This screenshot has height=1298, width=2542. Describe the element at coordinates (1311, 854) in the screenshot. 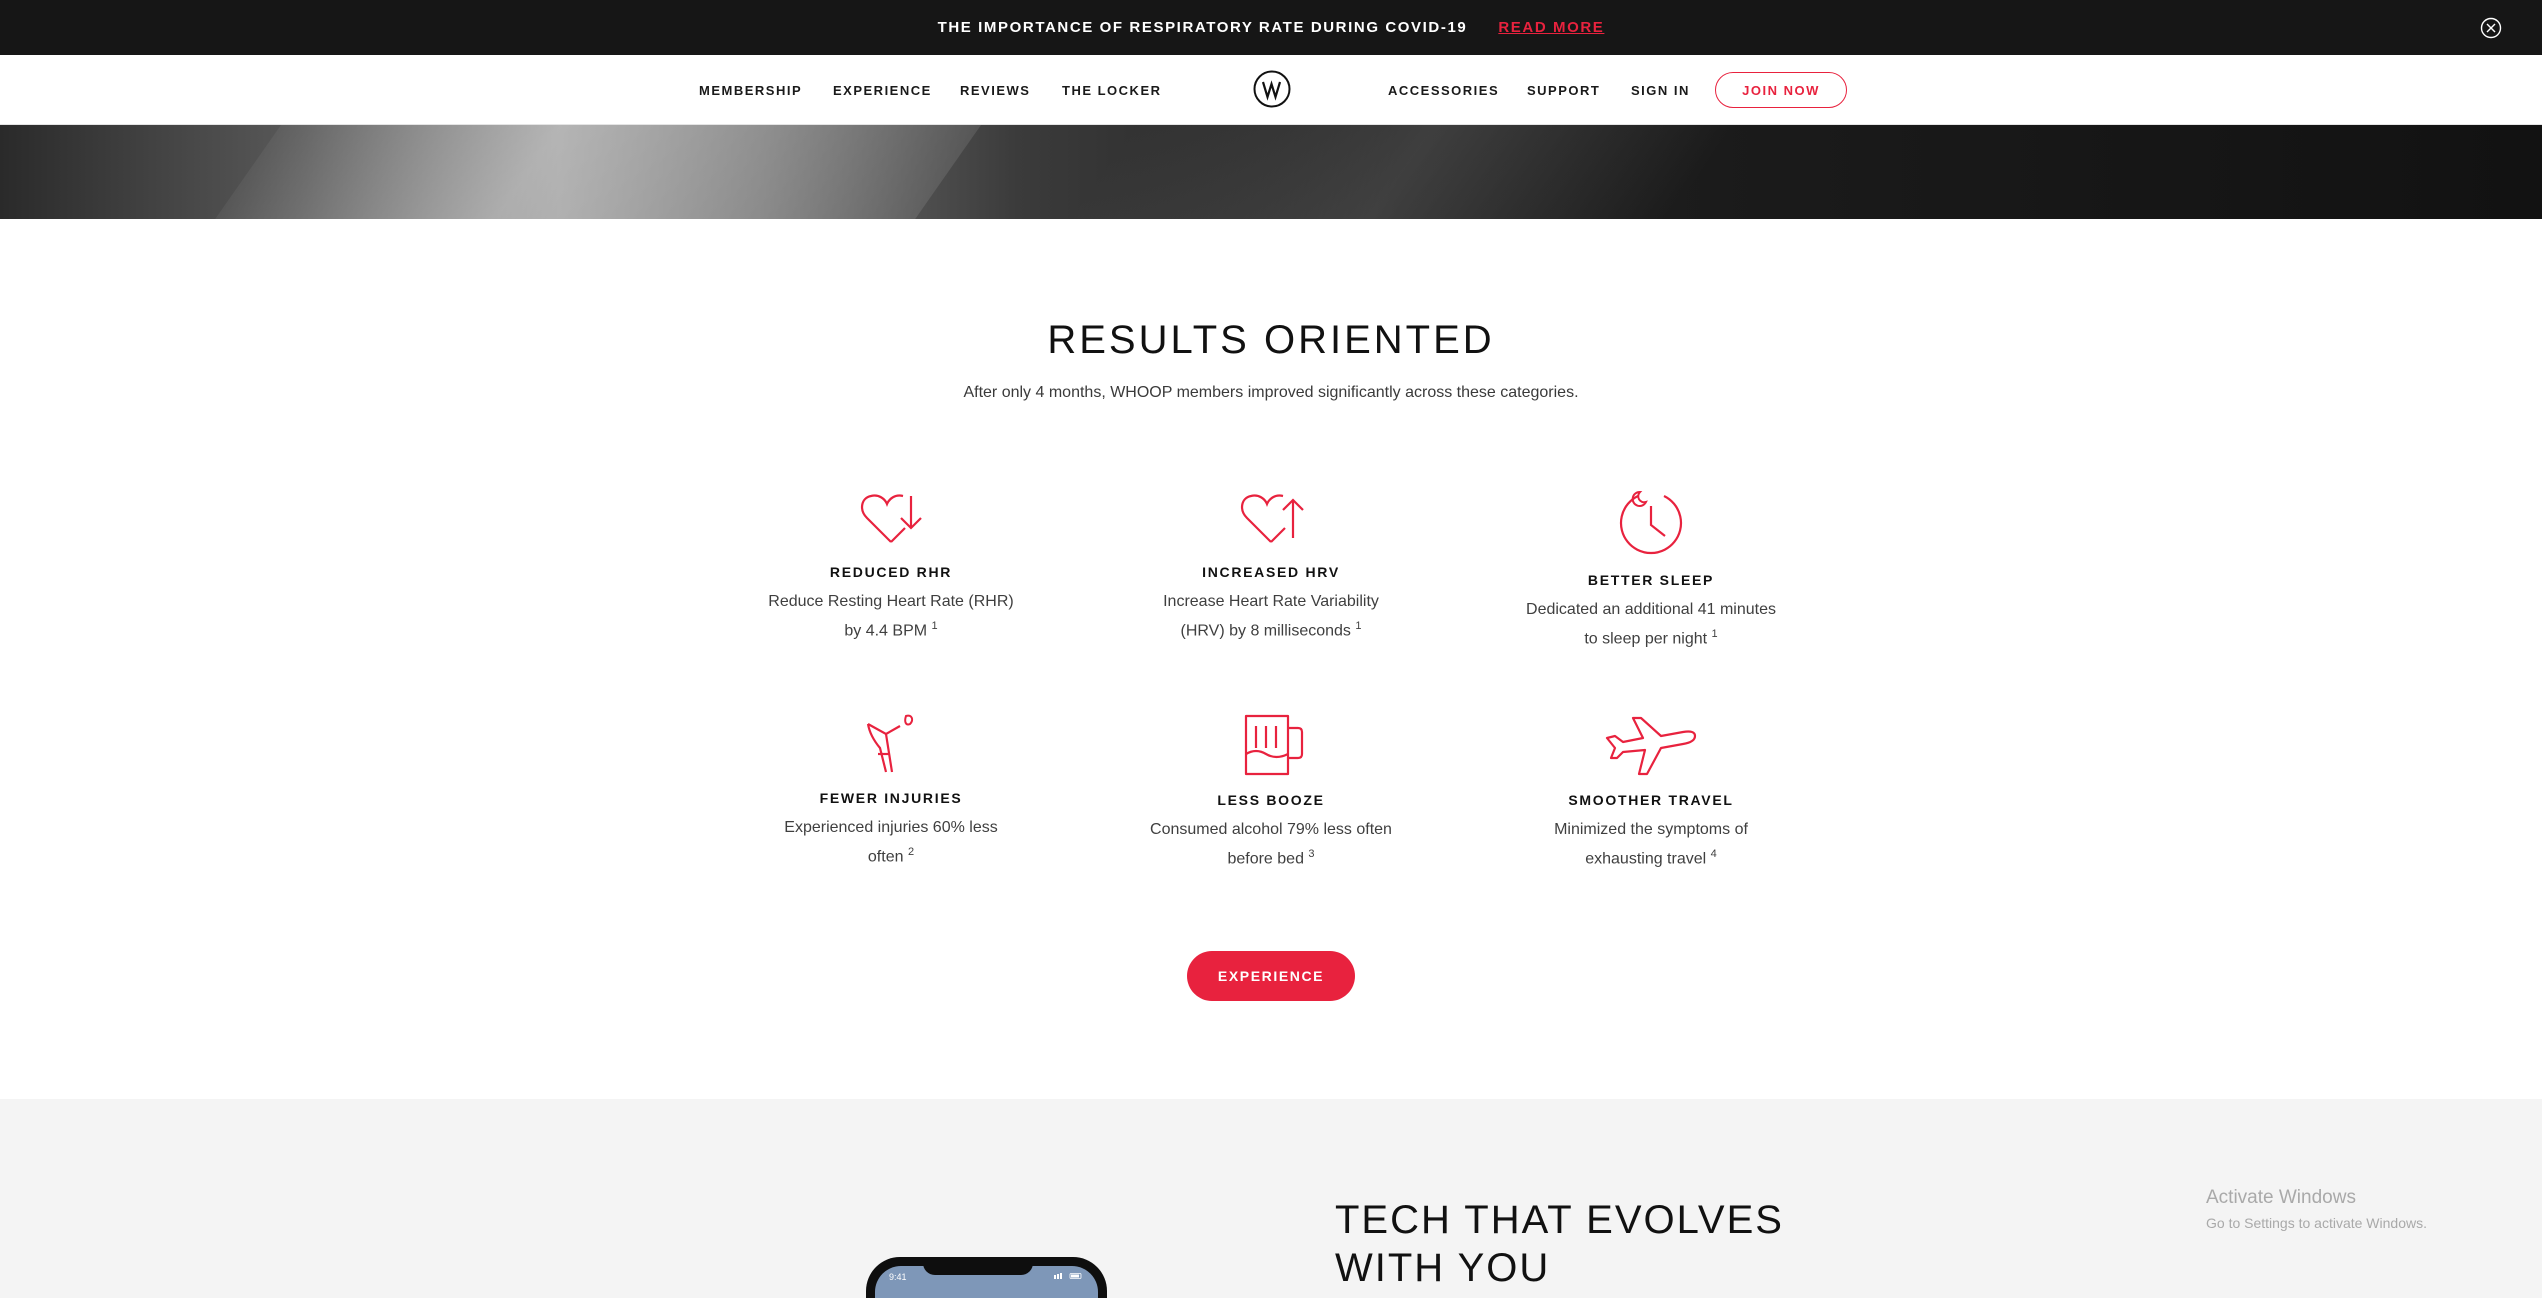

I see `footnote-ref: 3` at that location.